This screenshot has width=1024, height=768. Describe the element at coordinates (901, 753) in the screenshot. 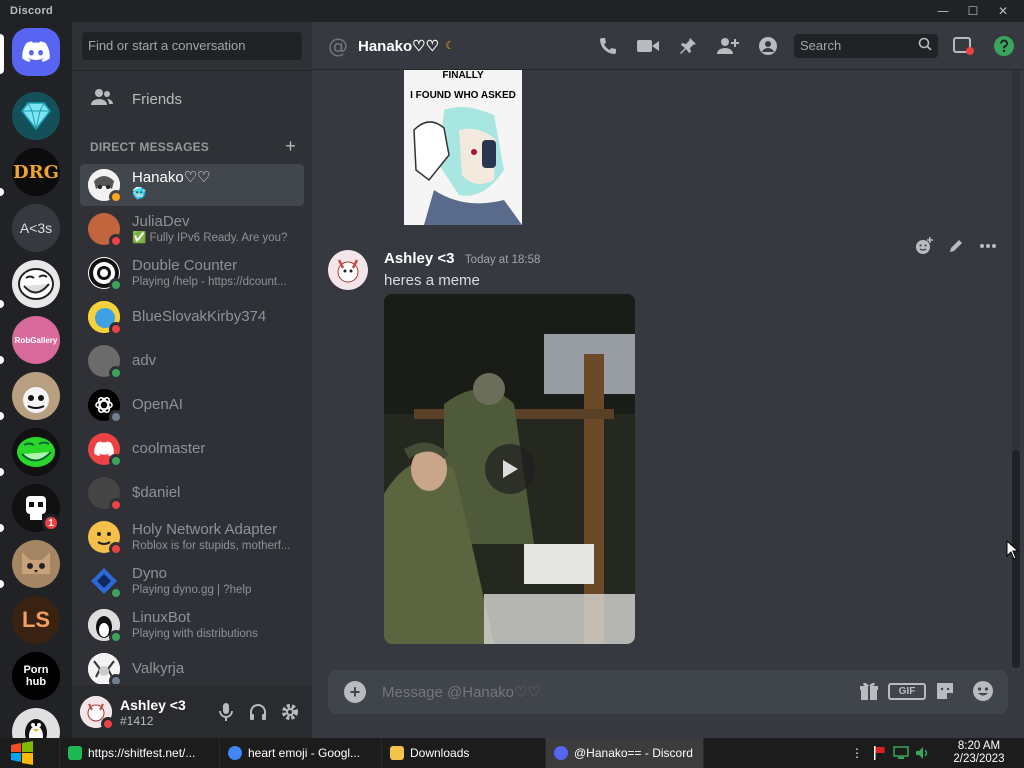

I see `network-icon` at that location.